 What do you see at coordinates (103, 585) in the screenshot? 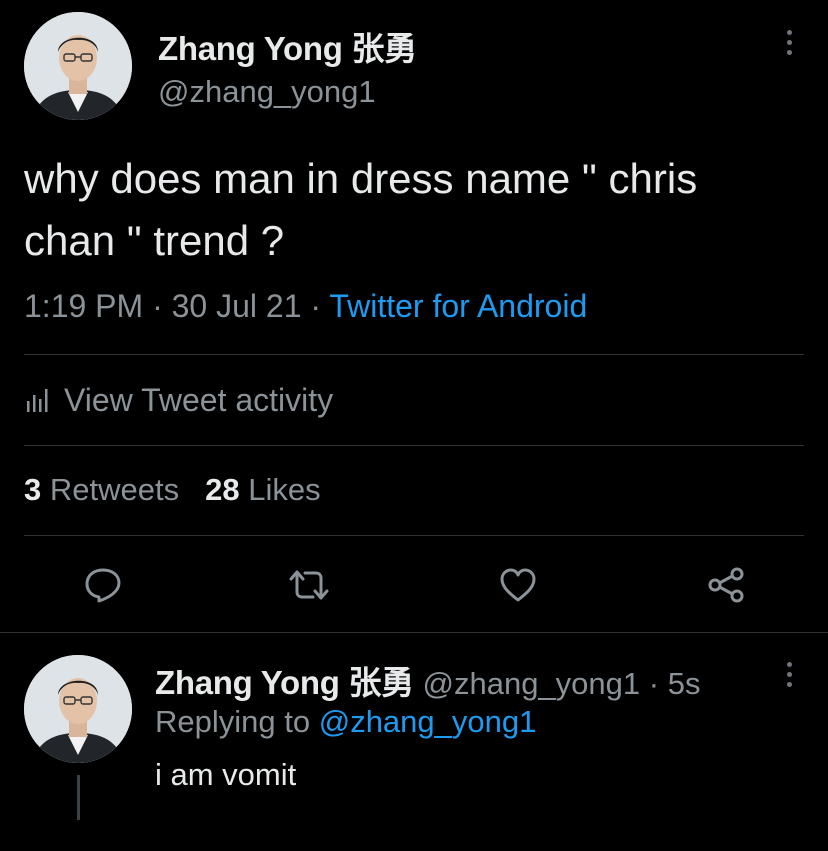
I see `reply-icon` at bounding box center [103, 585].